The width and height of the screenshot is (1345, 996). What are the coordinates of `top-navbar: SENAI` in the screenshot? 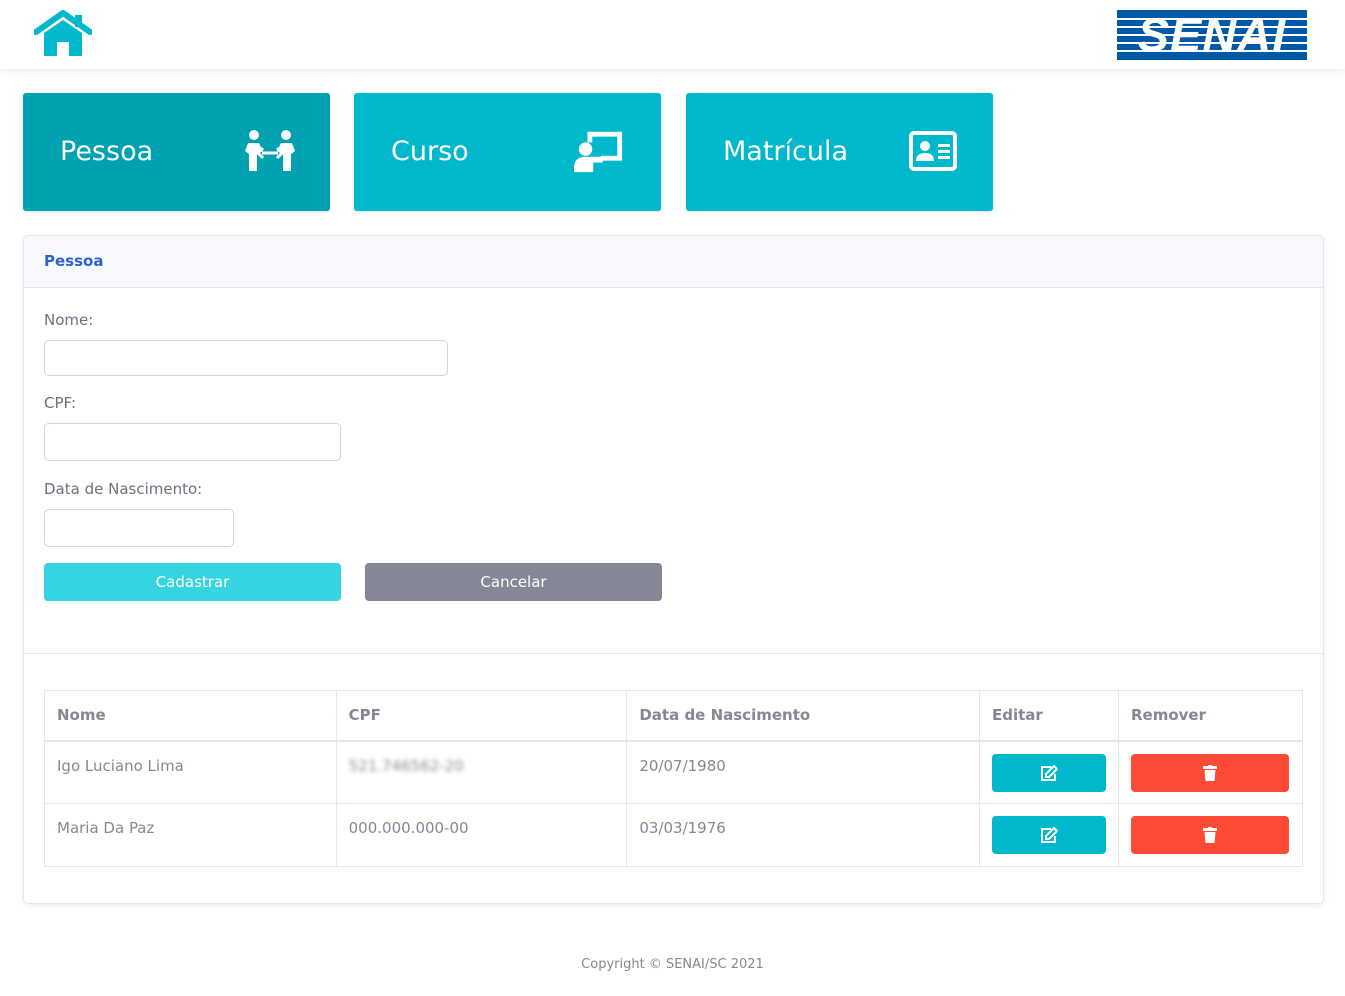 It's located at (672, 34).